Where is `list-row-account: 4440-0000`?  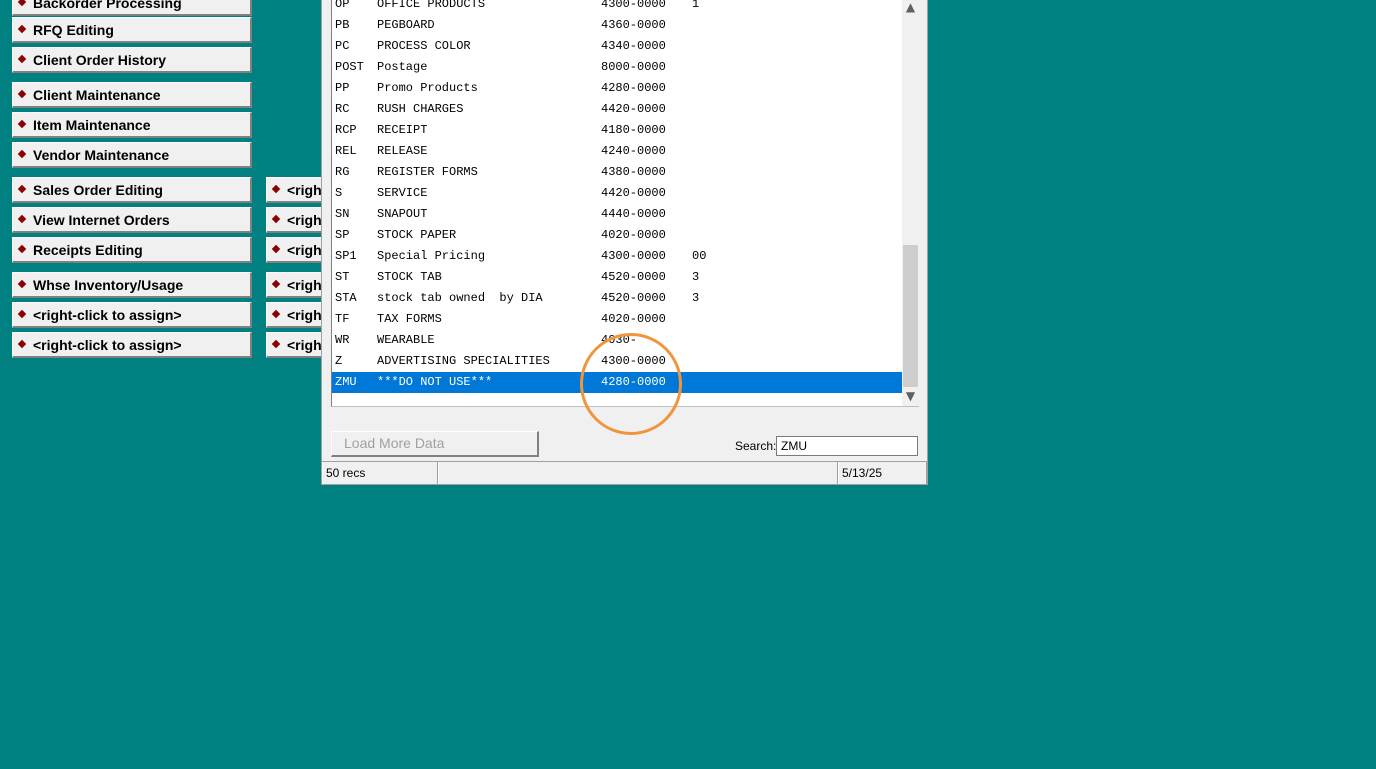 list-row-account: 4440-0000 is located at coordinates (633, 214).